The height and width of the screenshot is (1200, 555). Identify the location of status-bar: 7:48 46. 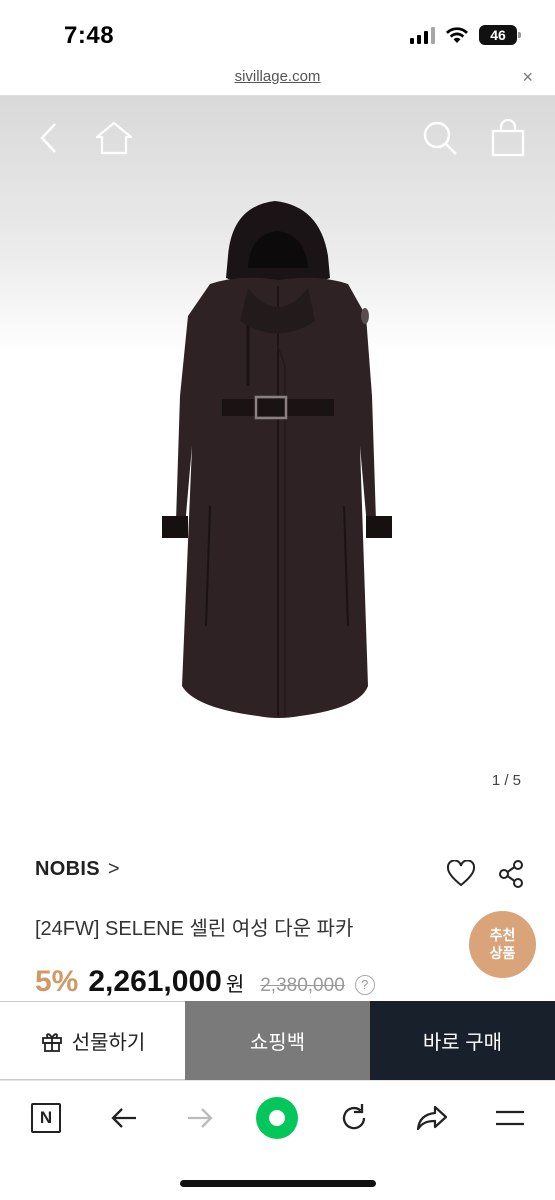
(277, 31).